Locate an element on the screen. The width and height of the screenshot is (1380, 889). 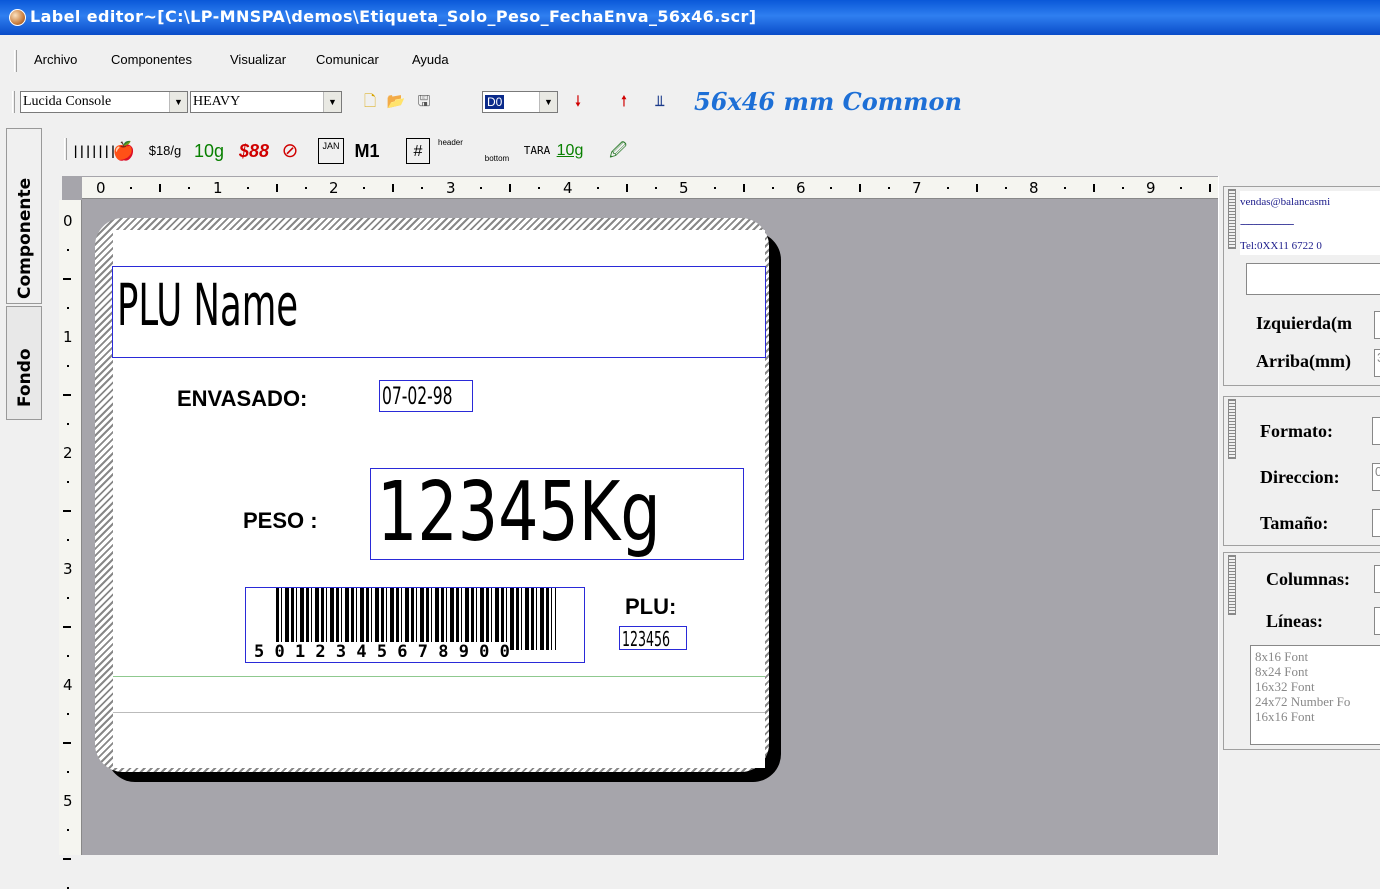
font-item: 24x72 Number Fo is located at coordinates (1302, 701).